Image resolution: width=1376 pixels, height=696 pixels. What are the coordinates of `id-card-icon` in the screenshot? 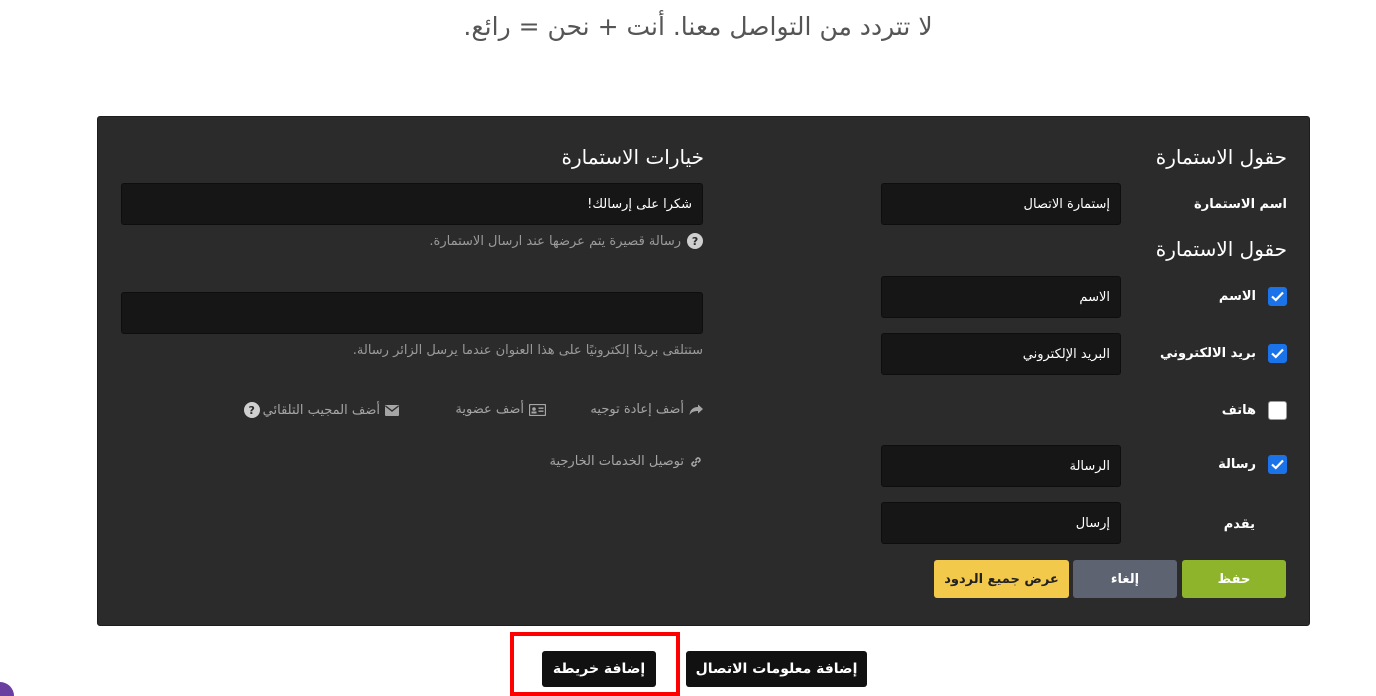 It's located at (537, 409).